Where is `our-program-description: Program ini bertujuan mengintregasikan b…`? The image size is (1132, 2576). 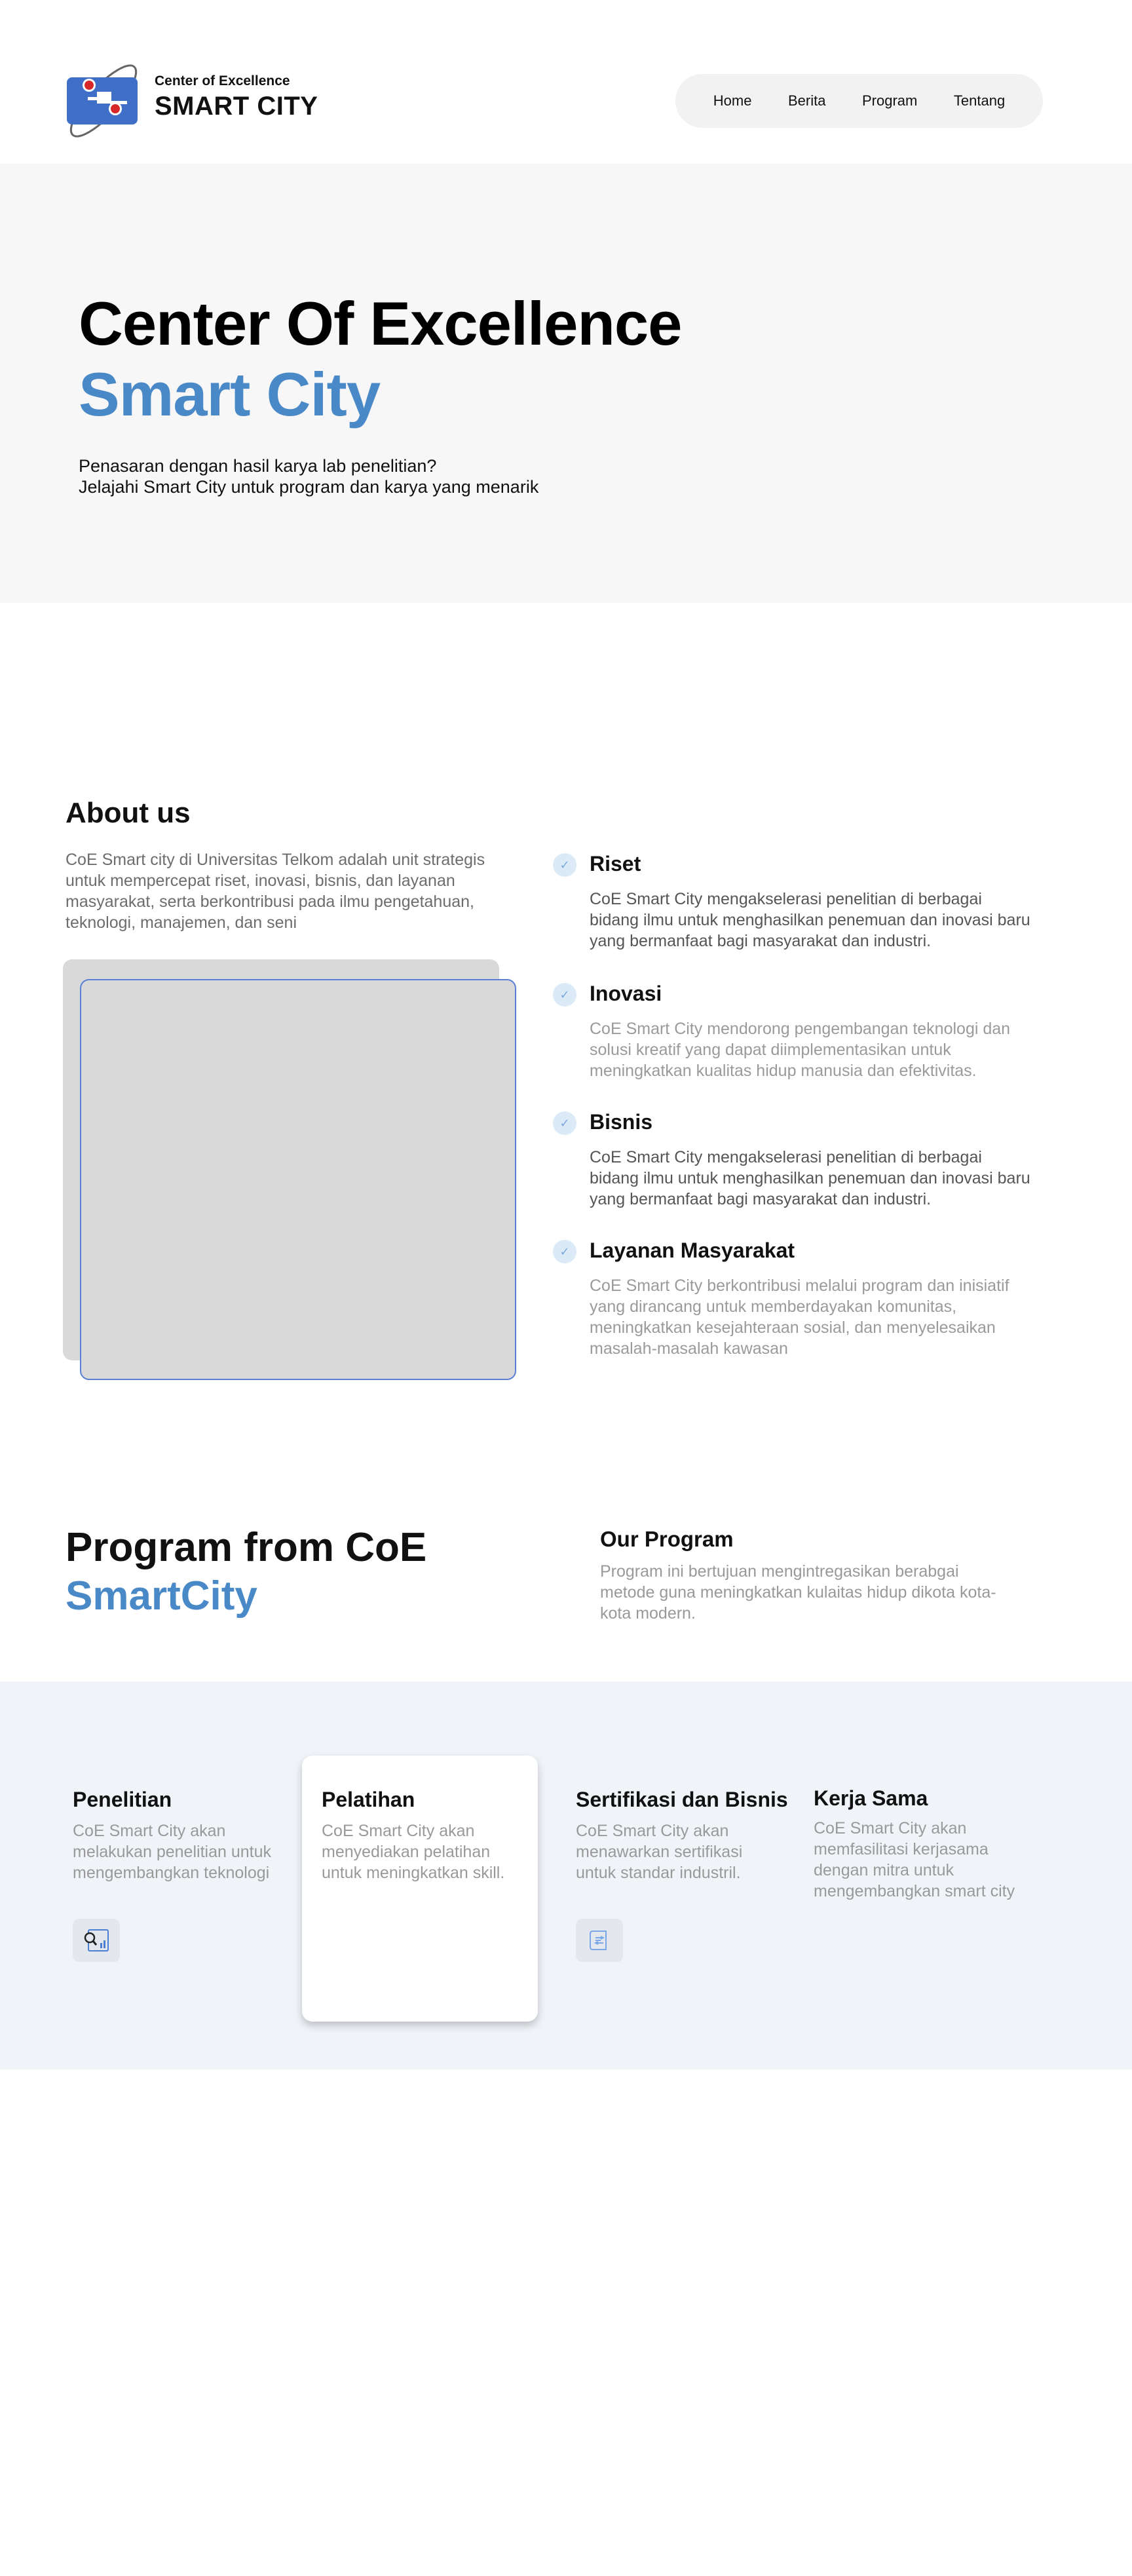
our-program-description: Program ini bertujuan mengintregasikan b… is located at coordinates (798, 1592).